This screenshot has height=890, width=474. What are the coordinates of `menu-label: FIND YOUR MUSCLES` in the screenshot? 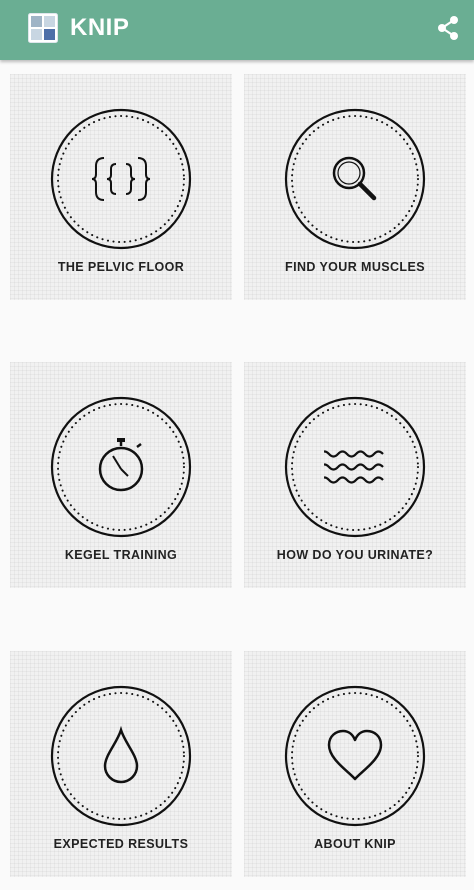 It's located at (355, 267).